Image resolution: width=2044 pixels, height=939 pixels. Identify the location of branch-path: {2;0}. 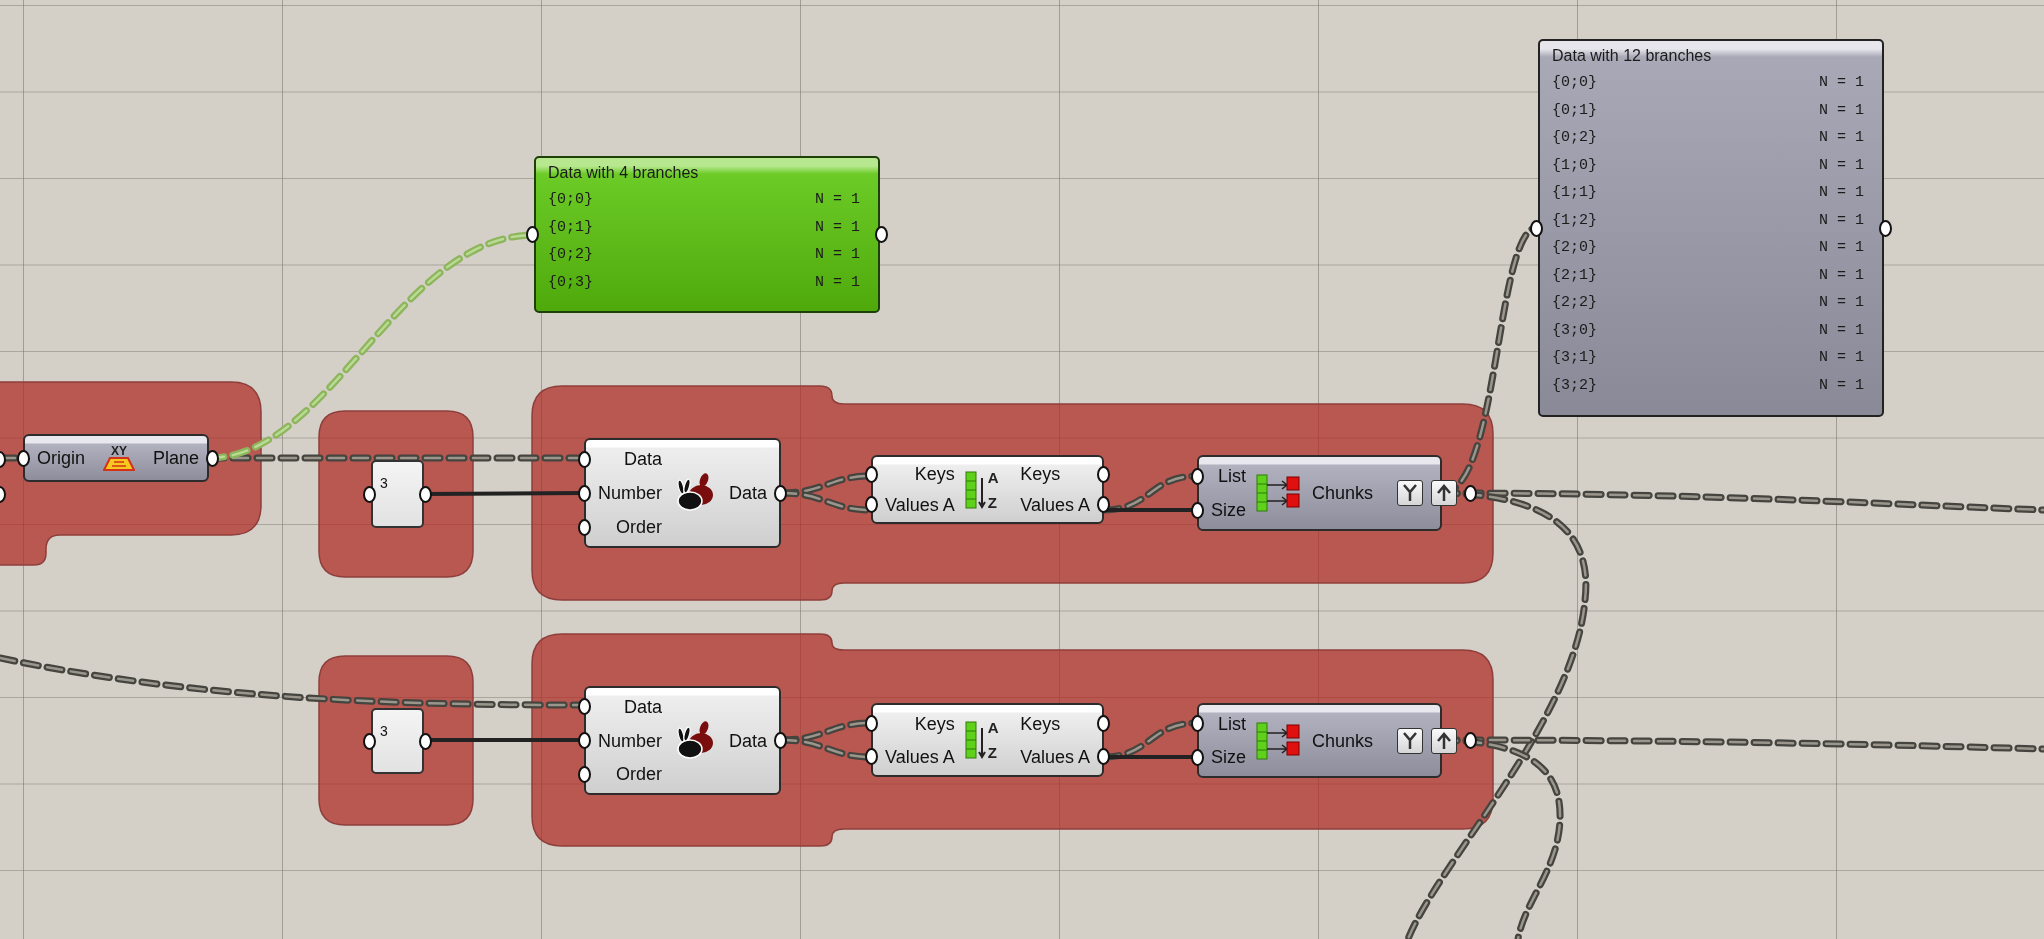
(1574, 248).